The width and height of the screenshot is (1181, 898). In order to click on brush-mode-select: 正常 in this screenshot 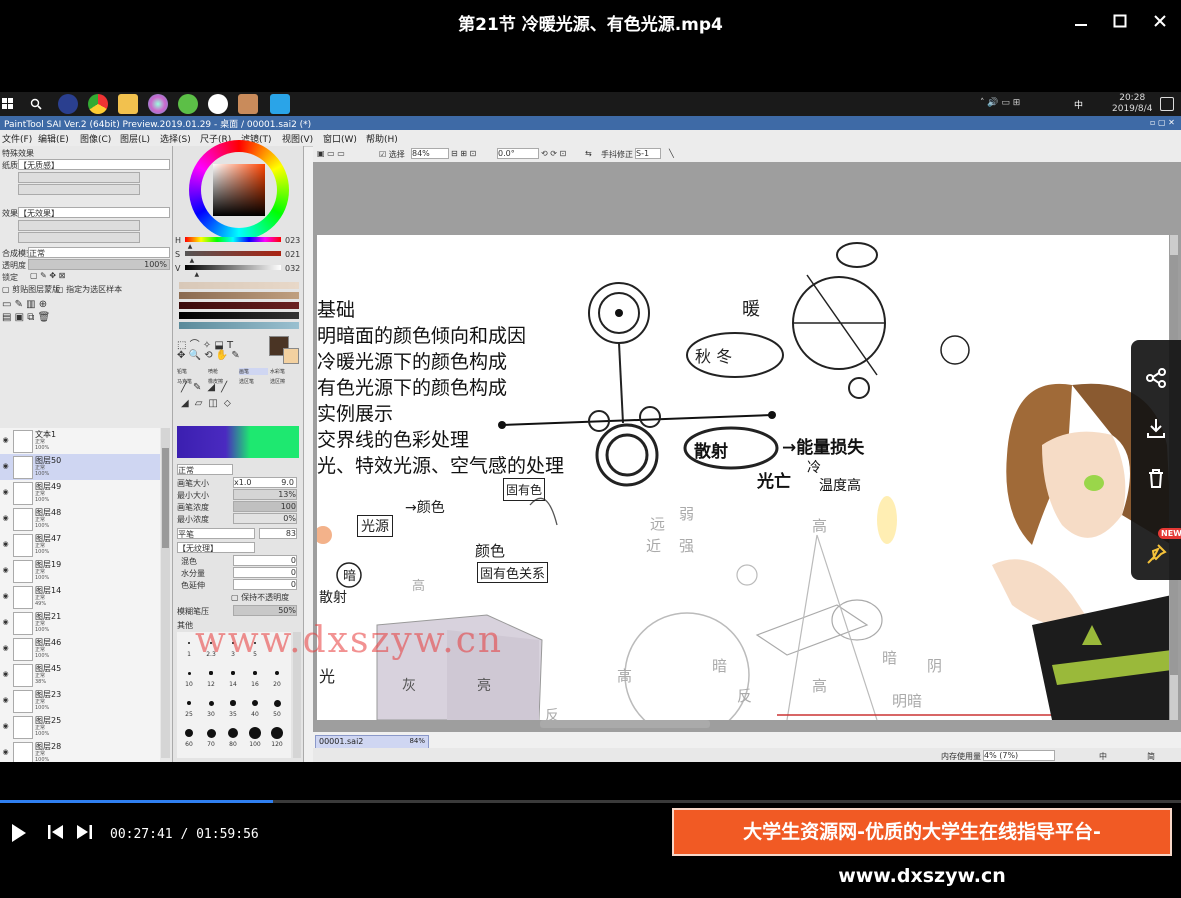, I will do `click(205, 469)`.